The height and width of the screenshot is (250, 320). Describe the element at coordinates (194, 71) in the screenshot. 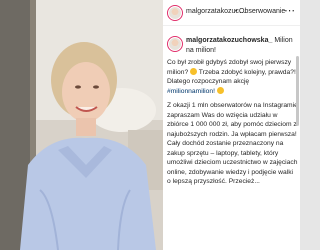

I see `smile-emoji-icon` at that location.